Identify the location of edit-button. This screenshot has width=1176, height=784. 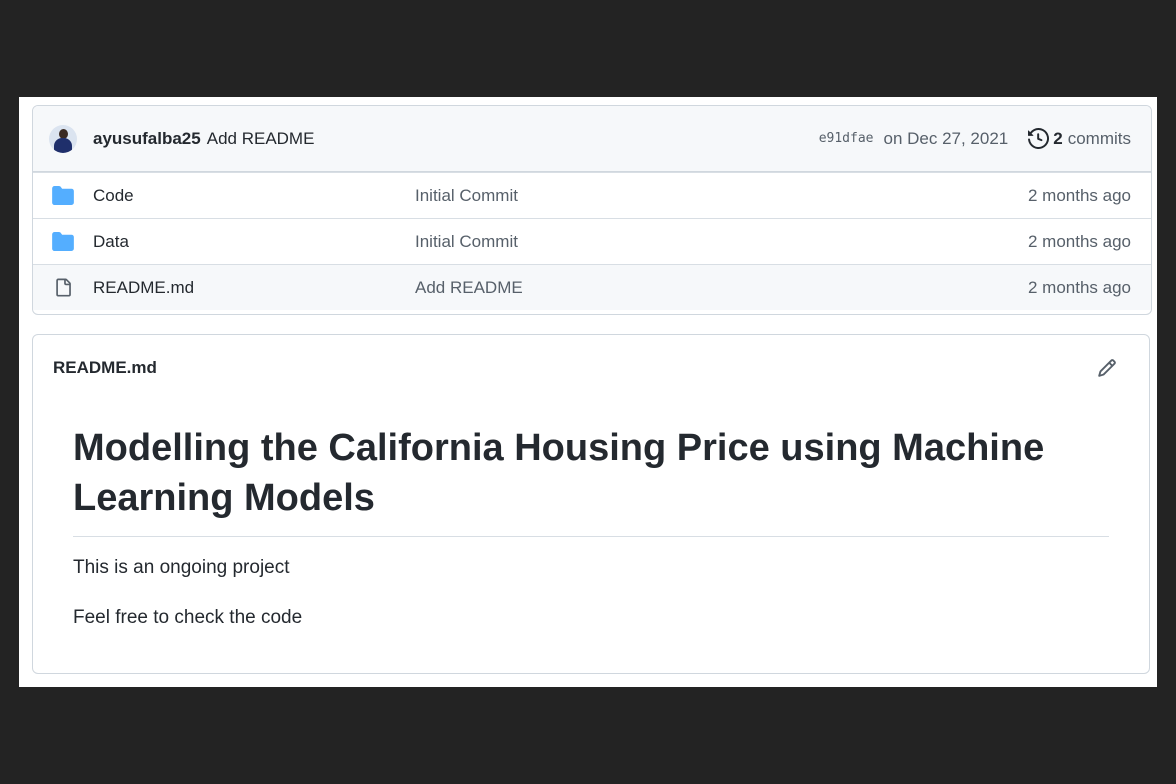
(1108, 369).